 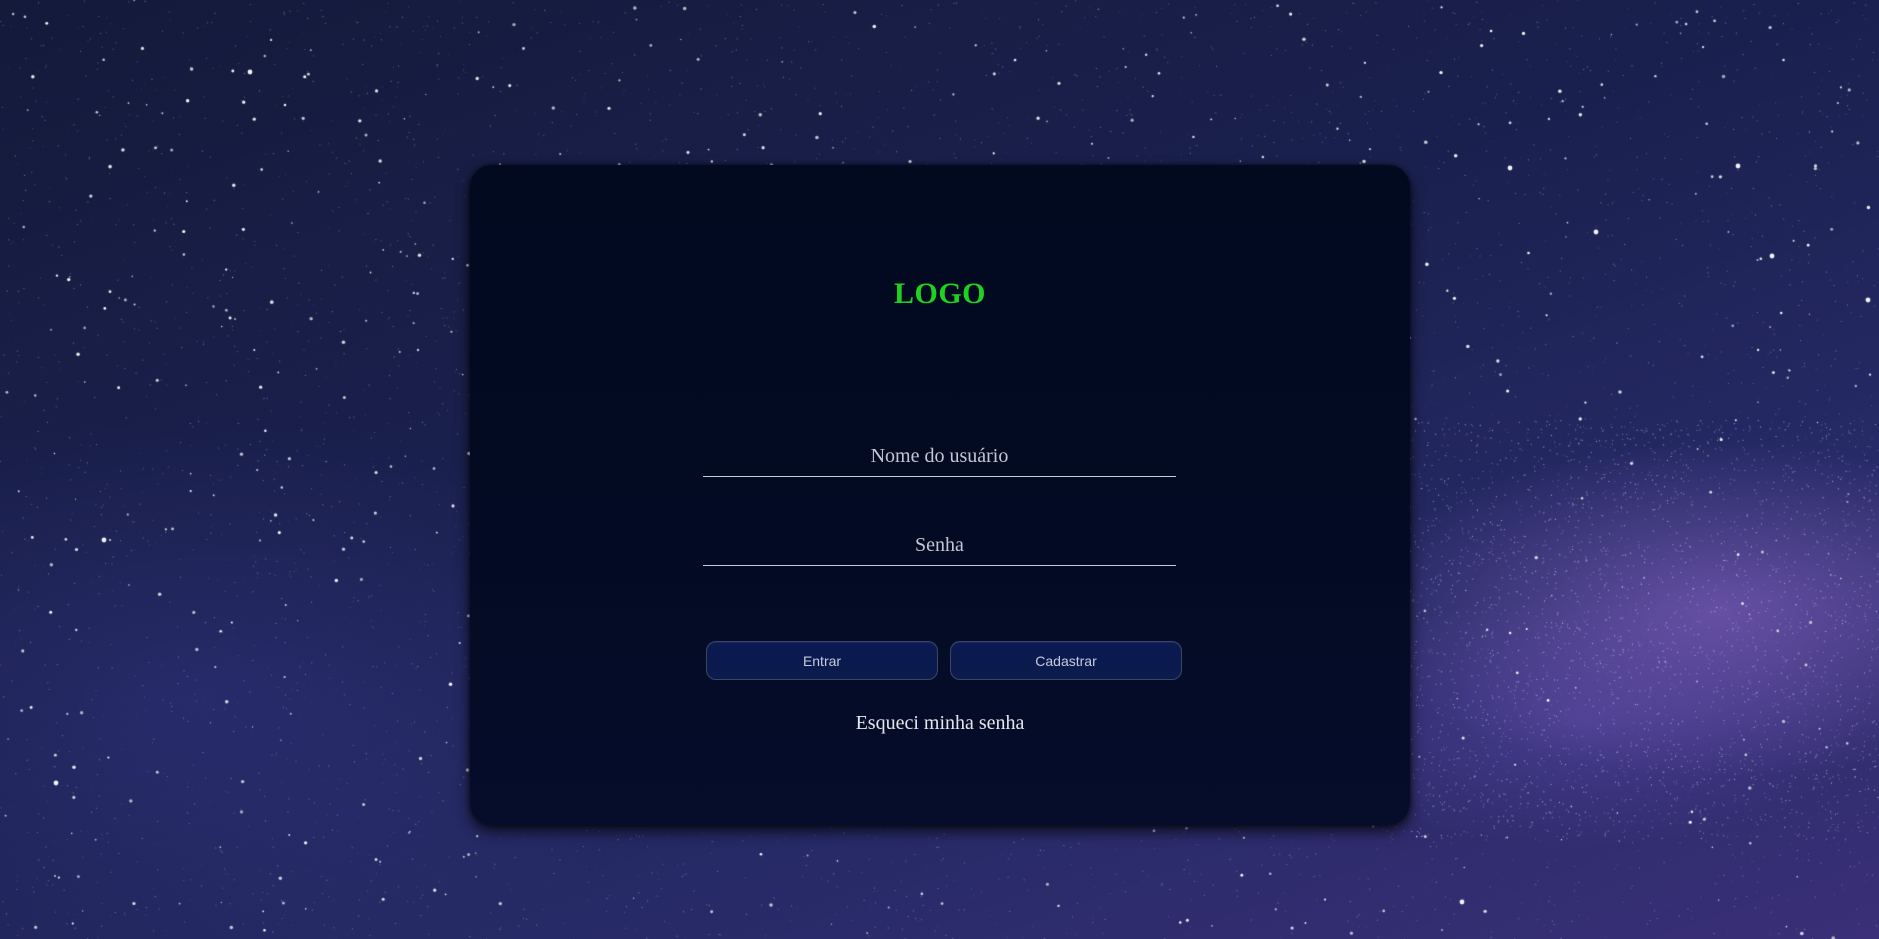 I want to click on forgot-password-link: Esqueci minha senha, so click(x=940, y=723).